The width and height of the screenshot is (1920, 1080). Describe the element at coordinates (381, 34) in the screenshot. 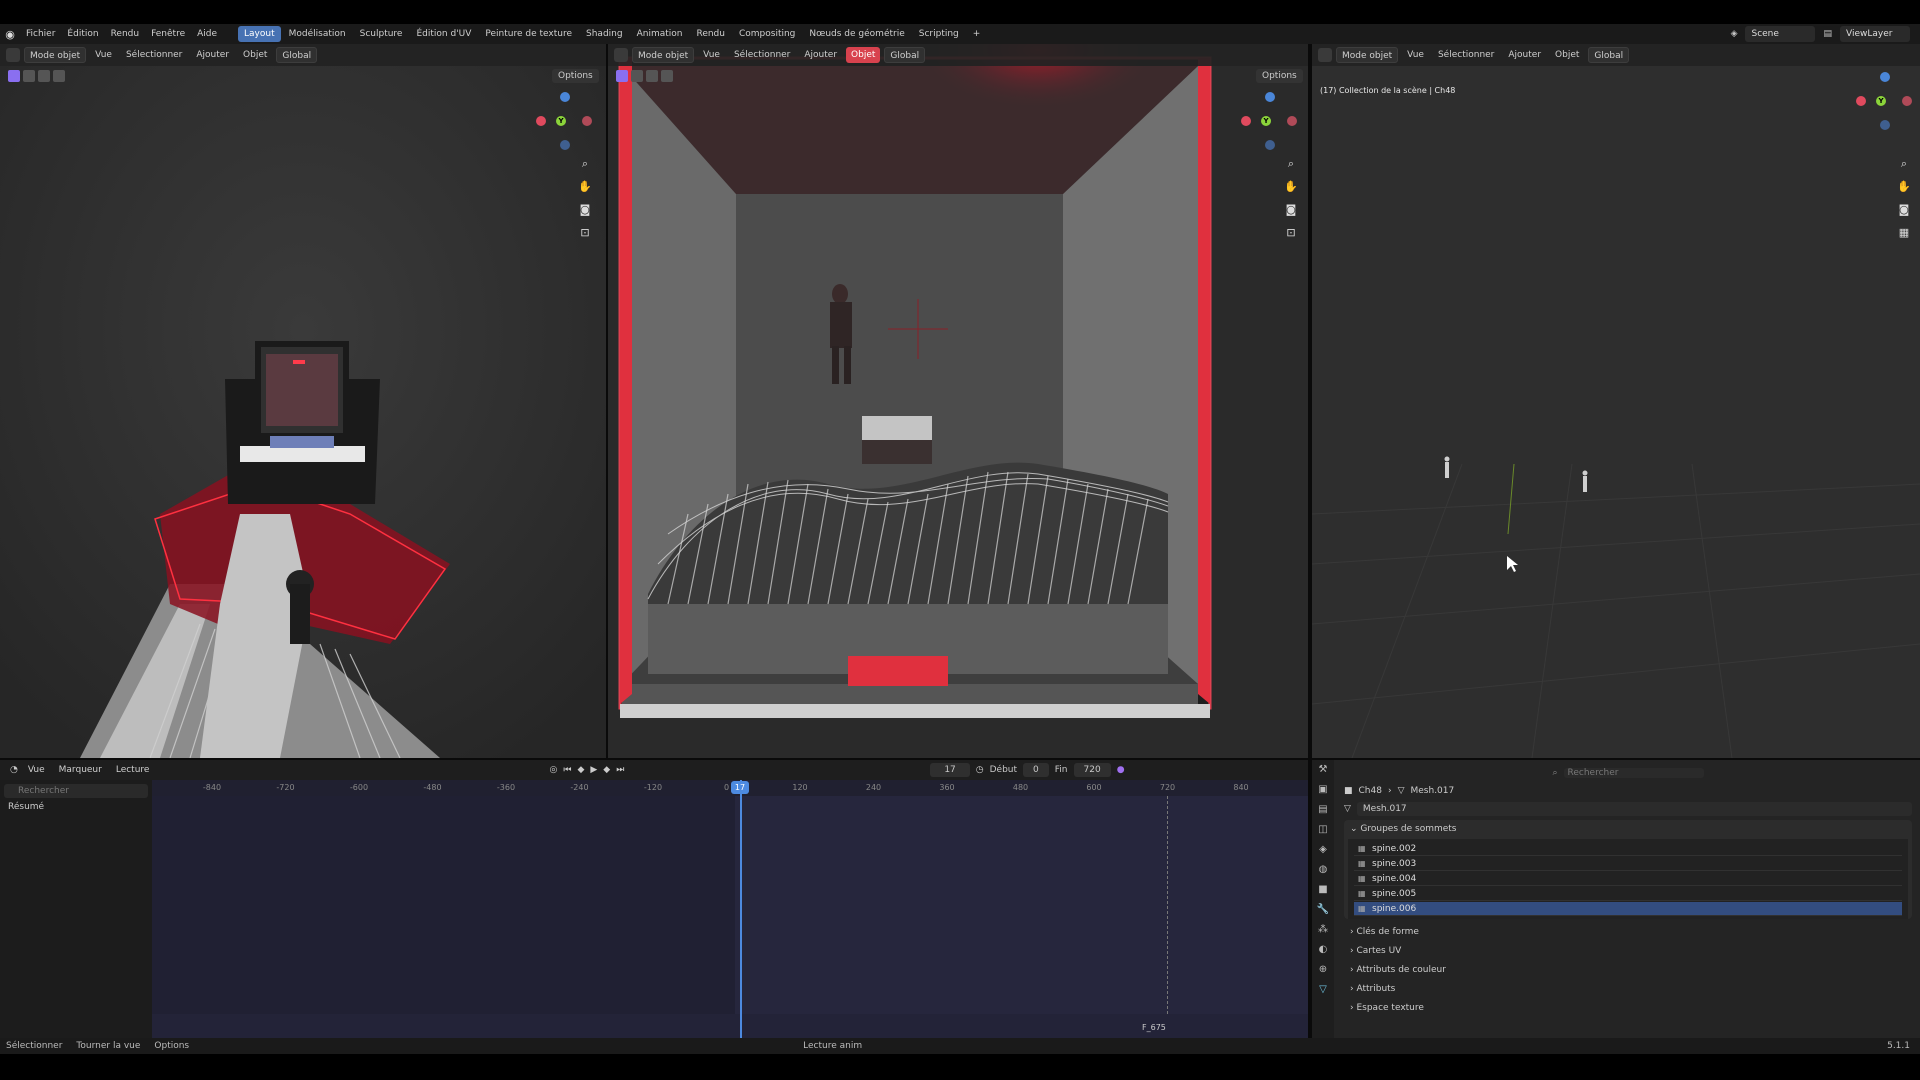

I see `tab-sculpting: Sculpture` at that location.